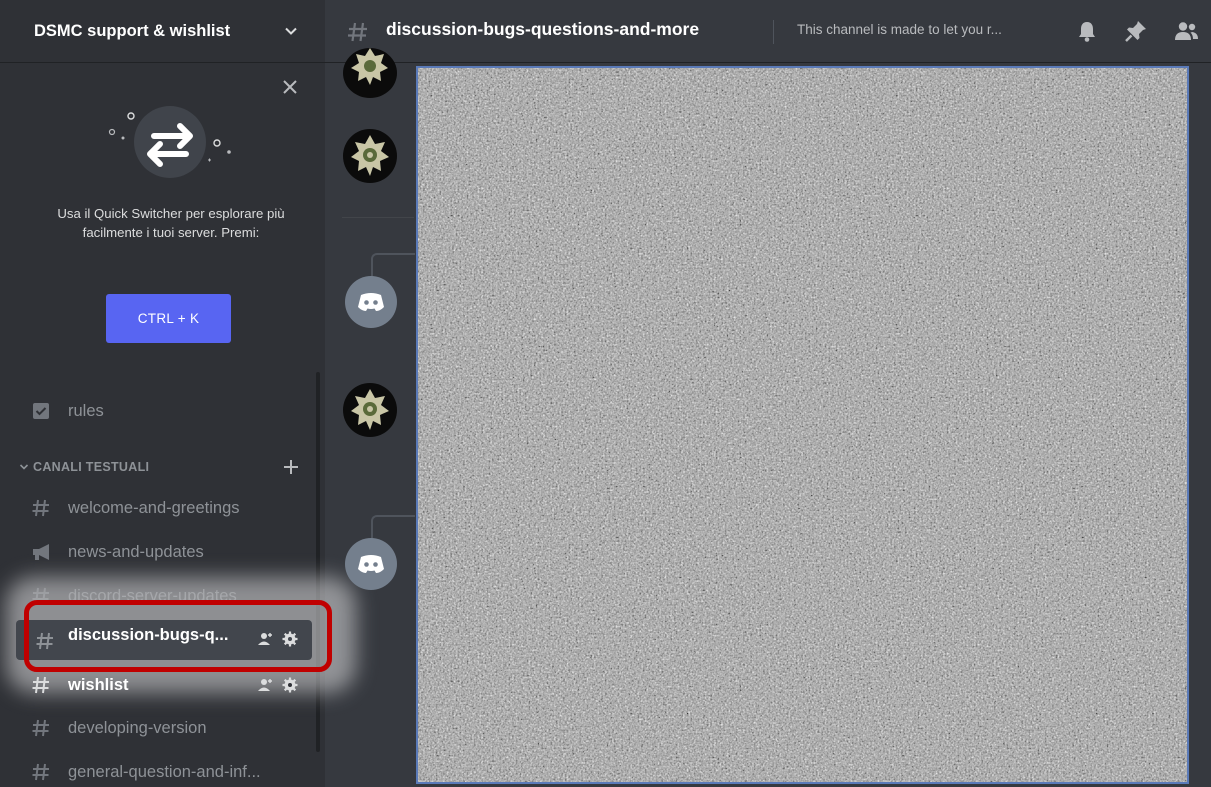 This screenshot has width=1211, height=787. Describe the element at coordinates (98, 684) in the screenshot. I see `channel-label: wishlist` at that location.